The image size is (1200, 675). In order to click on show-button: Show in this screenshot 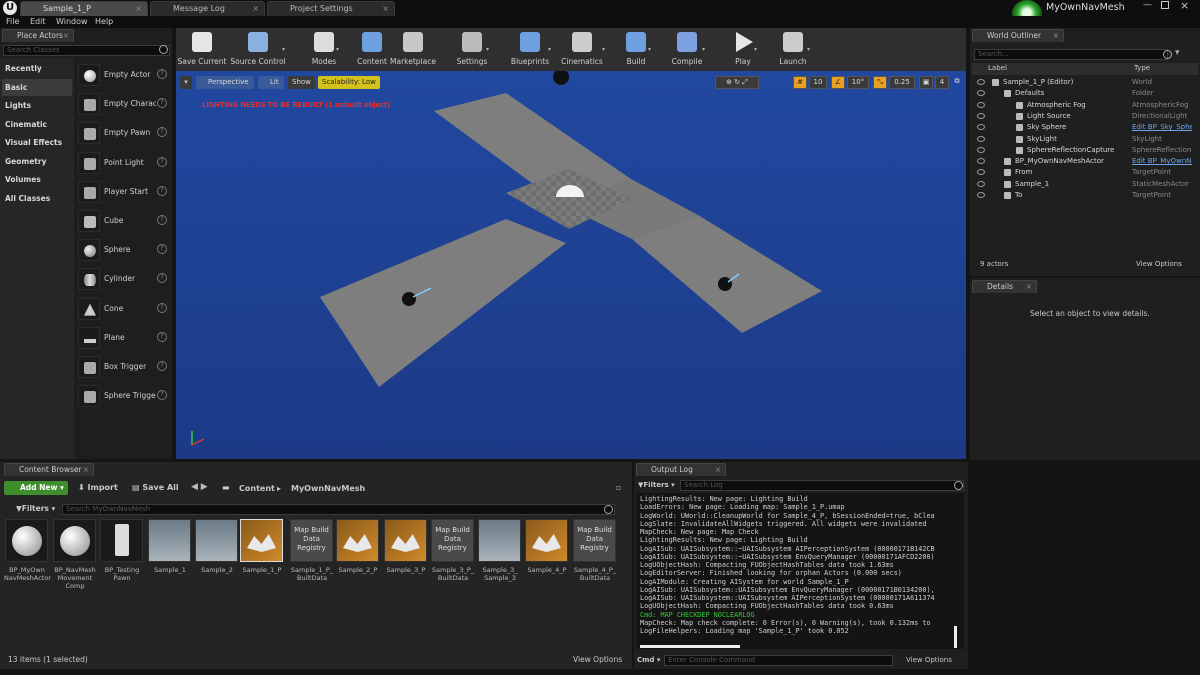, I will do `click(301, 82)`.